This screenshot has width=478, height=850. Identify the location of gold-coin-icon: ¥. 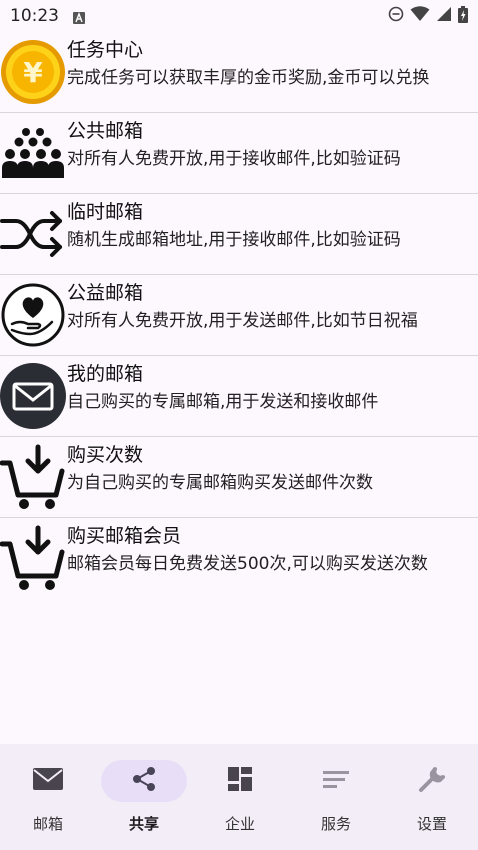
(33, 72).